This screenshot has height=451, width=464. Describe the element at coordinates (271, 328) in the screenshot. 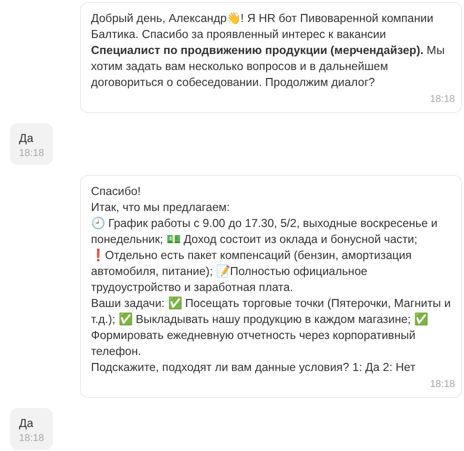

I see `message-text: Ваши задачи: ✅ Посещать торговые точки (Пятерочки, Магниты и т.д.); ✅ Выкладывать нашу продукцию в каждом магазине; ✅ Формировать ежедневную отчетность через корпоративный телефон.` at that location.